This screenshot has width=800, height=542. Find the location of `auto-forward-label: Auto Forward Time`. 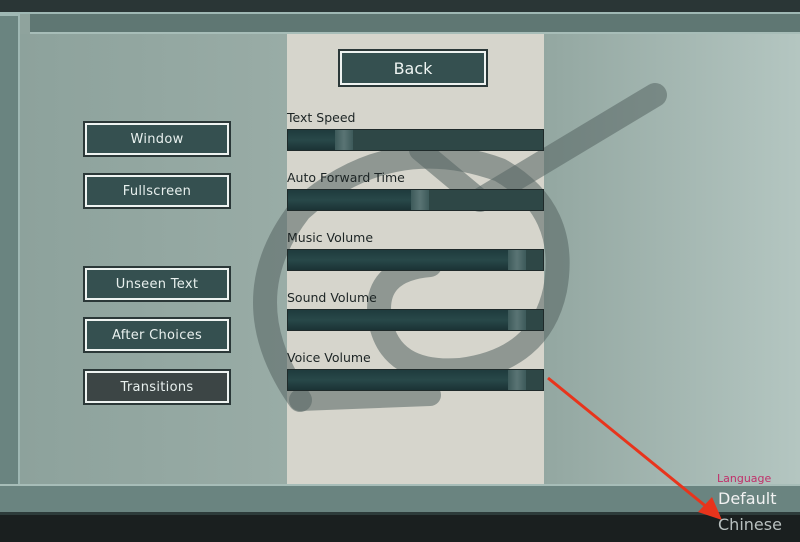

auto-forward-label: Auto Forward Time is located at coordinates (346, 177).